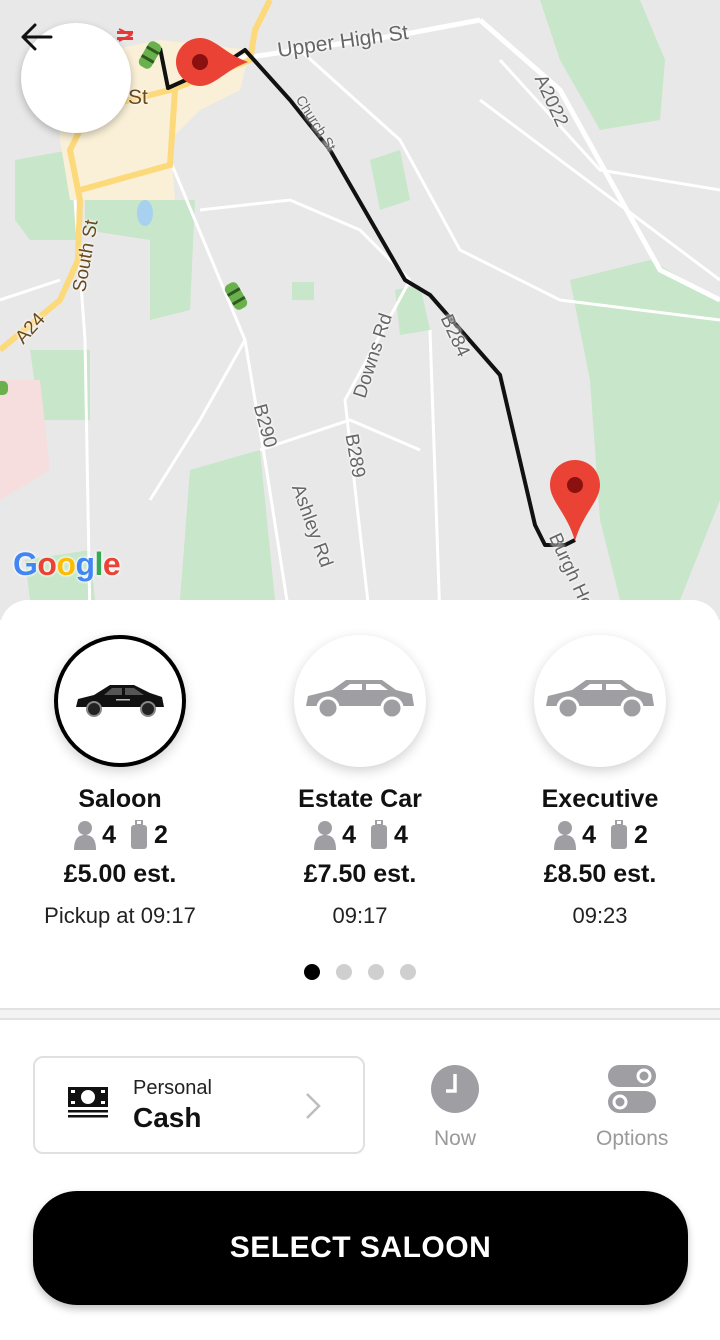  What do you see at coordinates (360, 915) in the screenshot?
I see `vehicle-pickup-time: 09:17` at bounding box center [360, 915].